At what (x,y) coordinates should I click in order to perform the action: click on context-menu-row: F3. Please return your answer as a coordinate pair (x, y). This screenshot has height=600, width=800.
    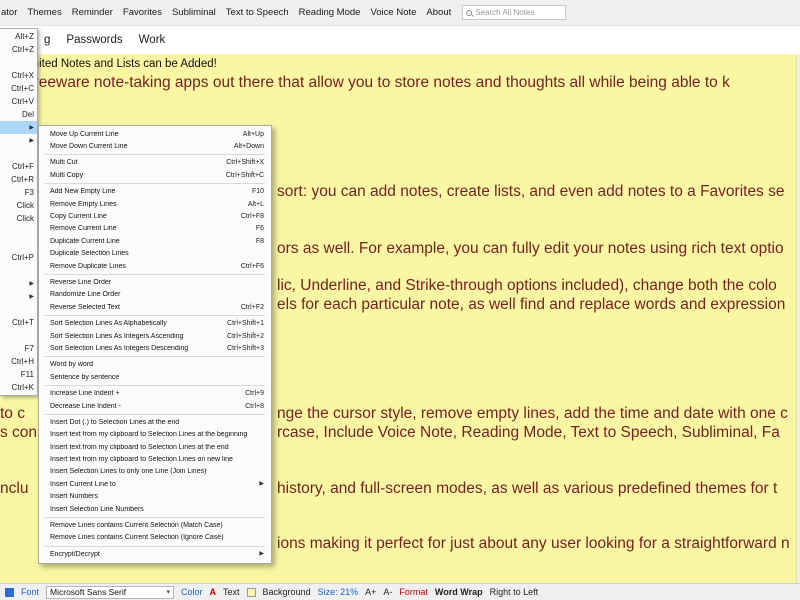
    Looking at the image, I should click on (18, 192).